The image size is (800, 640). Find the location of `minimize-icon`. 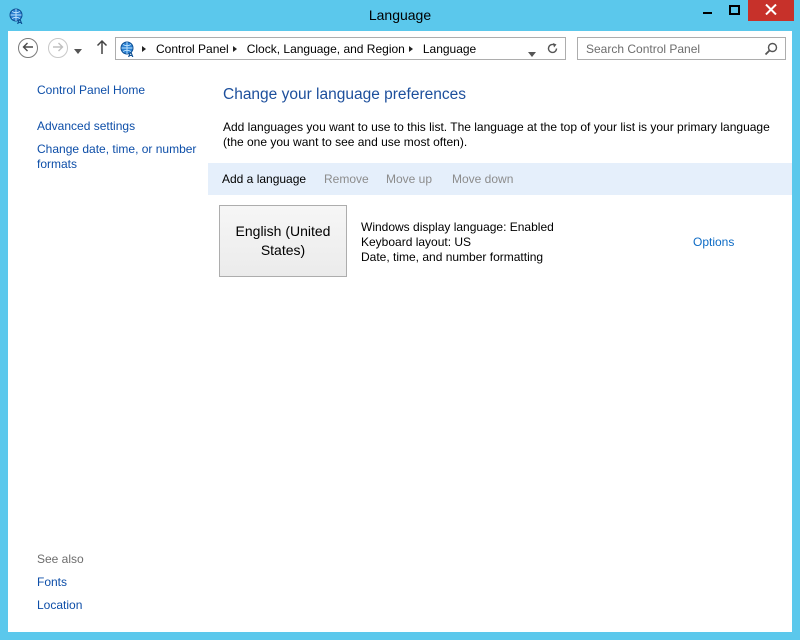

minimize-icon is located at coordinates (707, 11).